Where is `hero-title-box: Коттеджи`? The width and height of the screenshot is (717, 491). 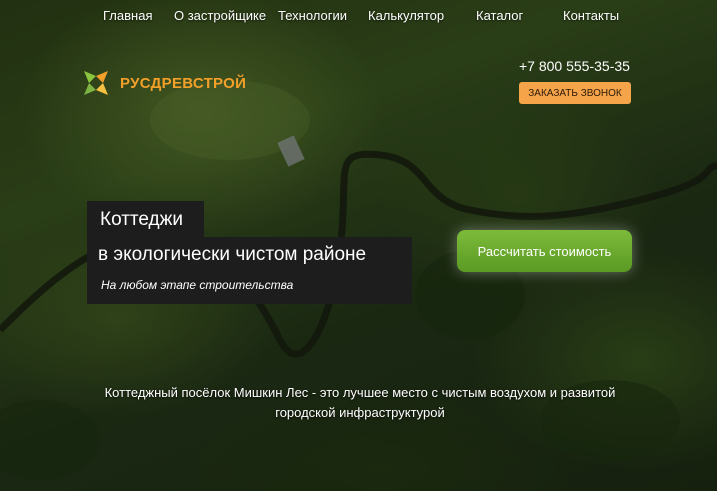 hero-title-box: Коттеджи is located at coordinates (145, 219).